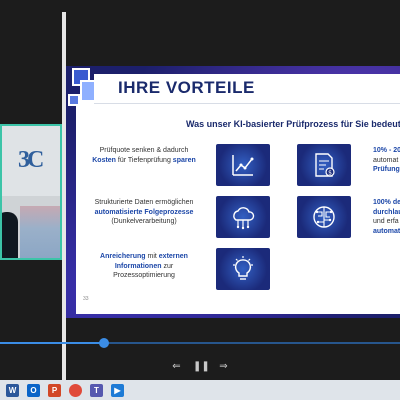 This screenshot has width=400, height=400. What do you see at coordinates (10, 235) in the screenshot?
I see `webcam-person` at bounding box center [10, 235].